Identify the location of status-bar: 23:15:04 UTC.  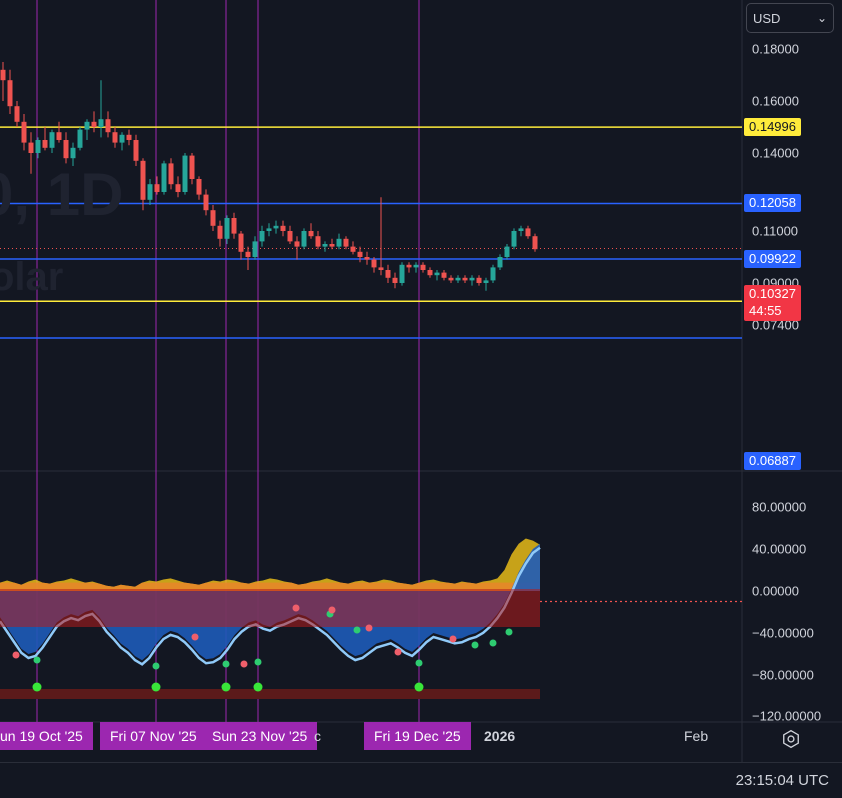
(421, 780).